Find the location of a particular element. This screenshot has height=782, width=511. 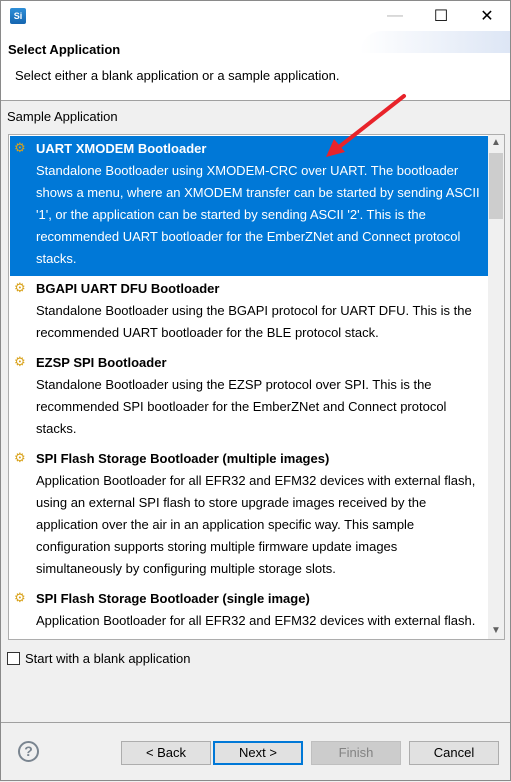

annotation-arrow is located at coordinates (366, 125).